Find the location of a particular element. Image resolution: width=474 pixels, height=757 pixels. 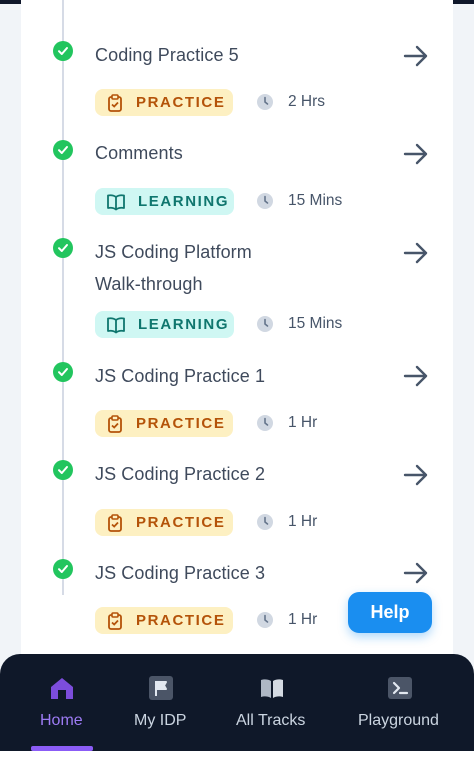

bottom-edge is located at coordinates (237, 754).